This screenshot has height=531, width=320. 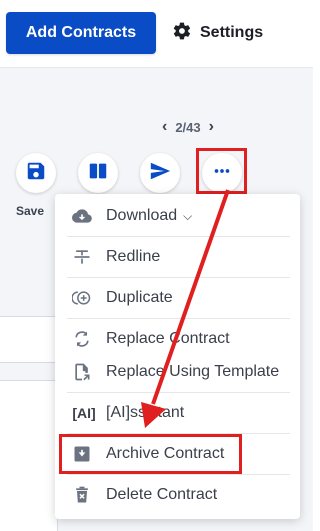 I want to click on menu-item-label: Download, so click(x=142, y=215).